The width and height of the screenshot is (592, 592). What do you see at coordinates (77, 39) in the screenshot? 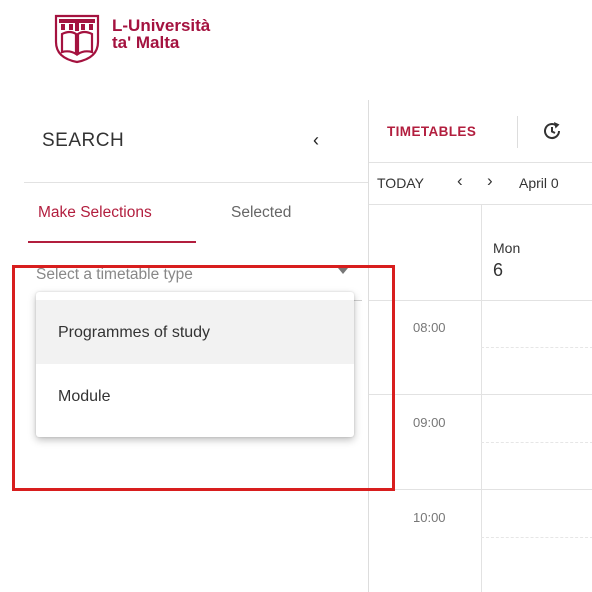
I see `university-crest-icon` at bounding box center [77, 39].